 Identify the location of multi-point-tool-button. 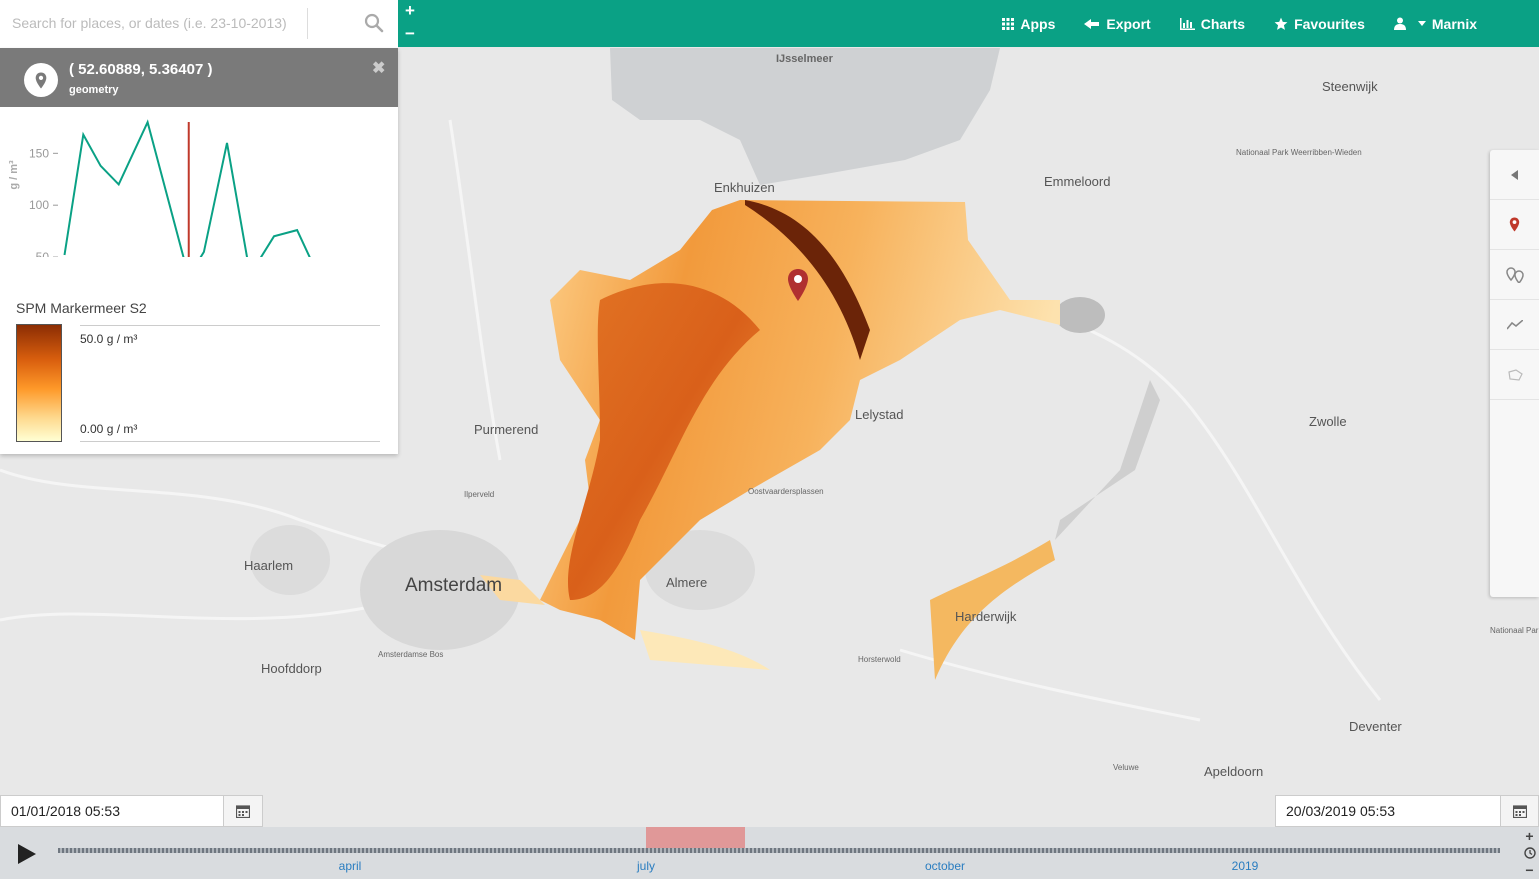
(1514, 275).